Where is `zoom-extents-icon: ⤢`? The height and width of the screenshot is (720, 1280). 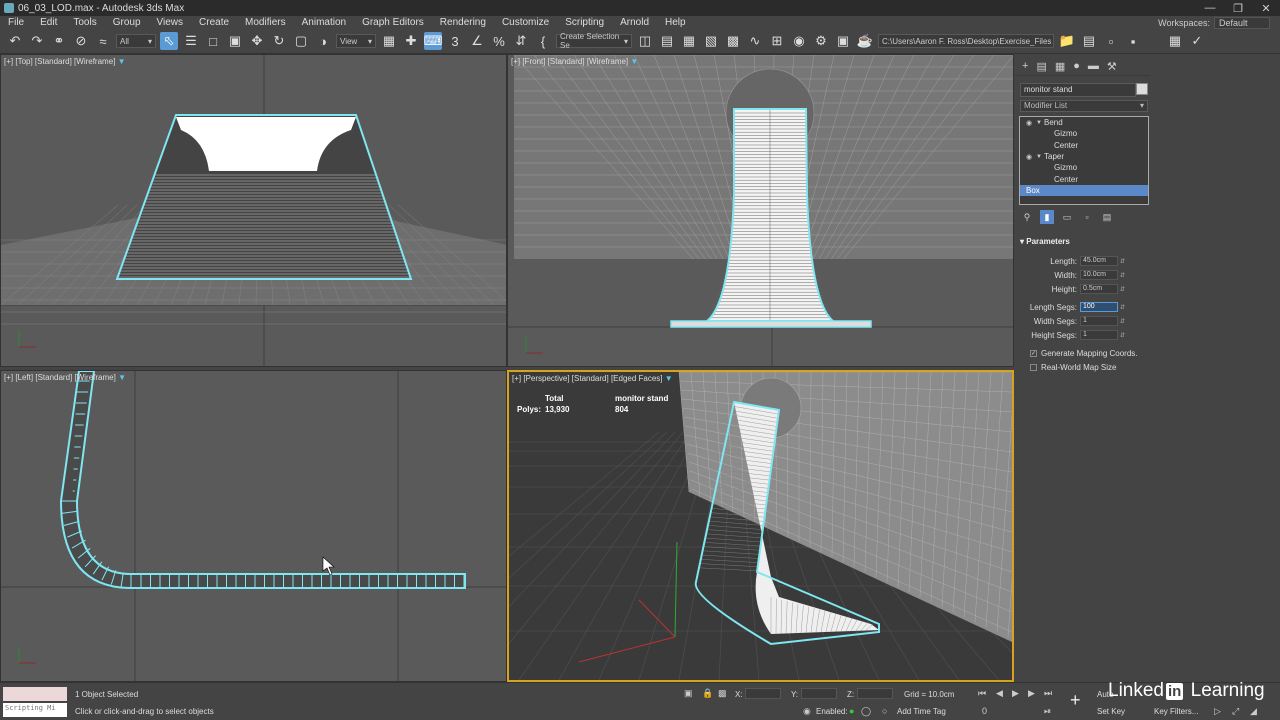
zoom-extents-icon: ⤢ is located at coordinates (1235, 711).